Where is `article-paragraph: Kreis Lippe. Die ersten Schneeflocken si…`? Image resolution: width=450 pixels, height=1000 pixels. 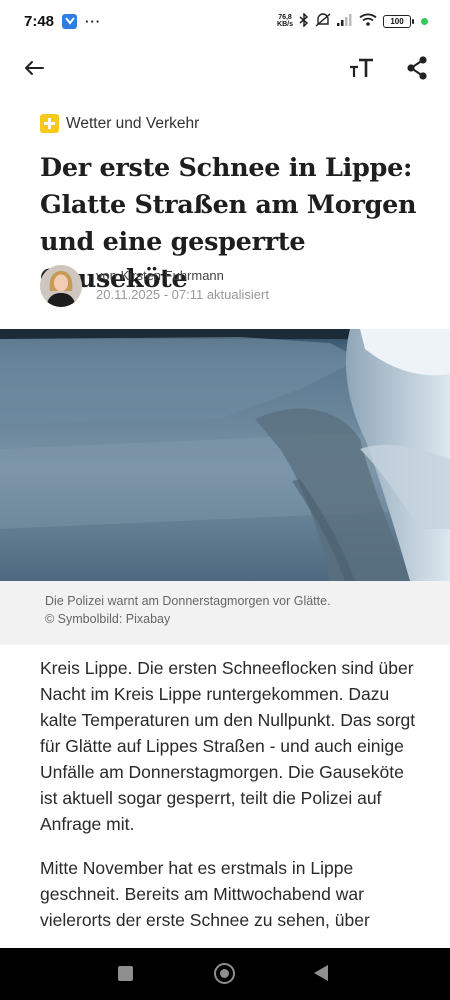 article-paragraph: Kreis Lippe. Die ersten Schneeflocken si… is located at coordinates (228, 746).